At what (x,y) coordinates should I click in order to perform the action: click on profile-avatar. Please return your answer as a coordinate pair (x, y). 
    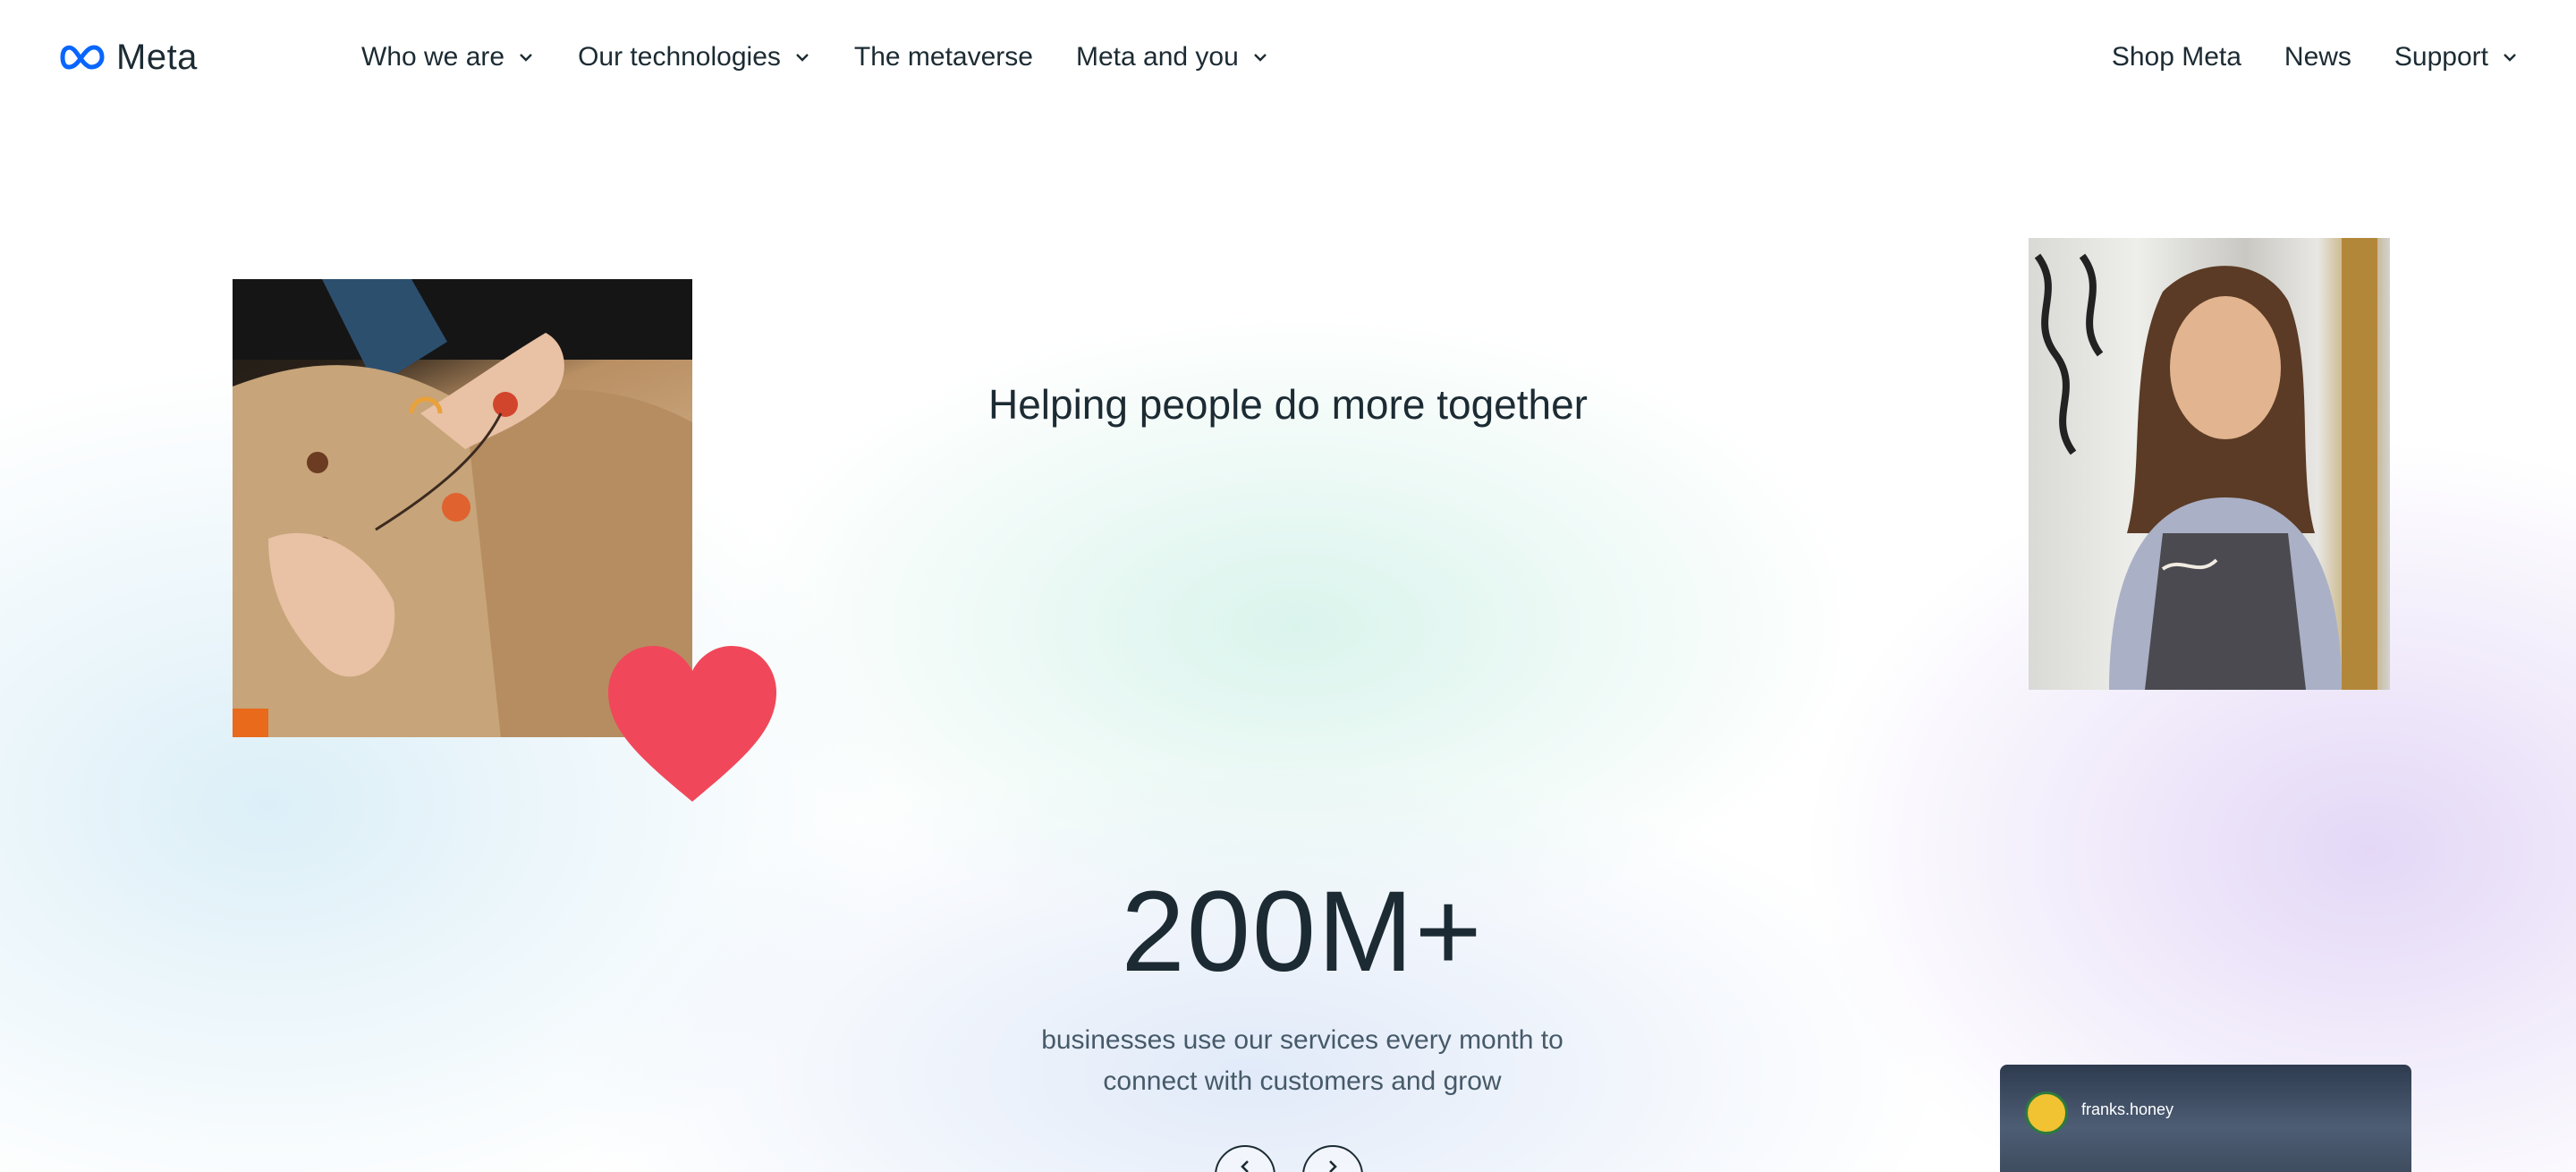
    Looking at the image, I should click on (2046, 1112).